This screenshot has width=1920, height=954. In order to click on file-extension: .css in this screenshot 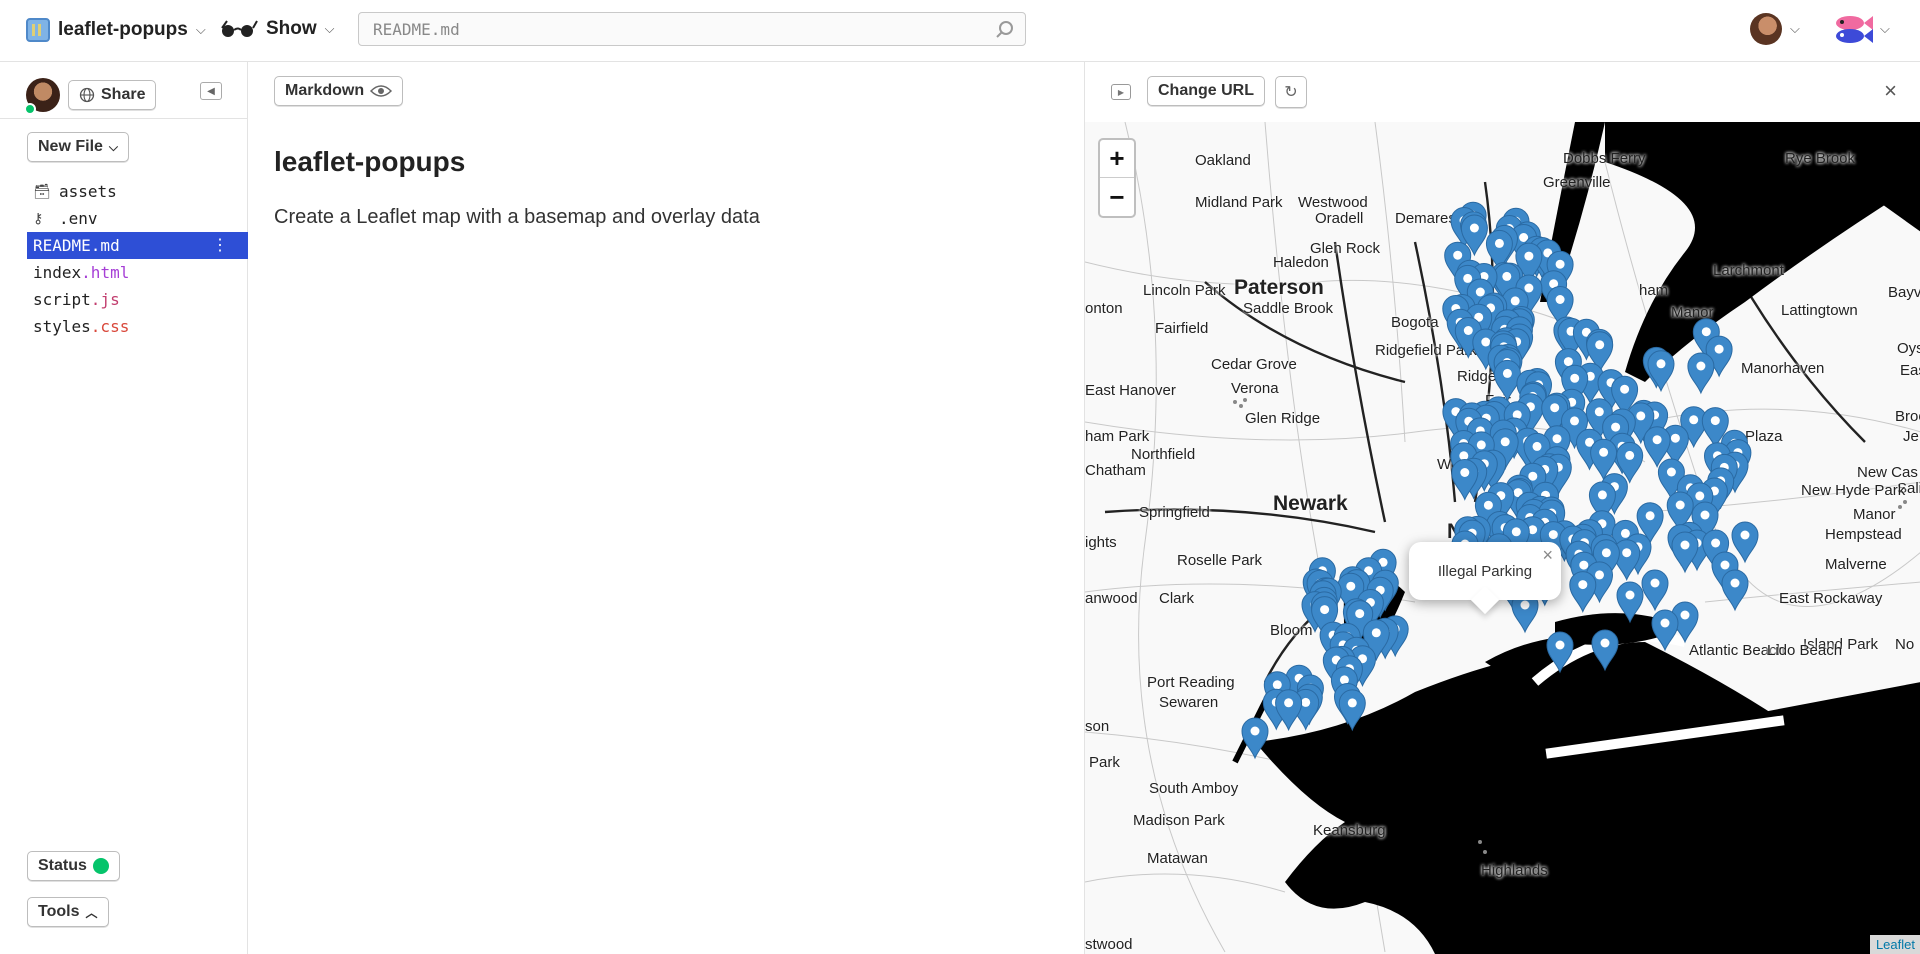, I will do `click(110, 326)`.